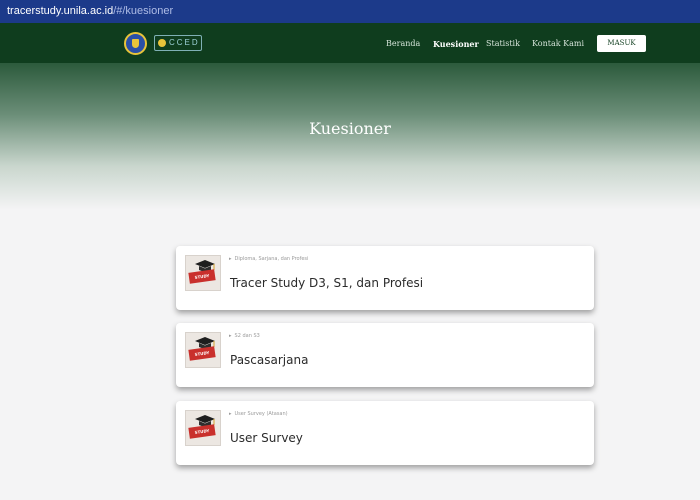  What do you see at coordinates (327, 283) in the screenshot?
I see `card-title: Tracer Study D3, S1, dan Profesi` at bounding box center [327, 283].